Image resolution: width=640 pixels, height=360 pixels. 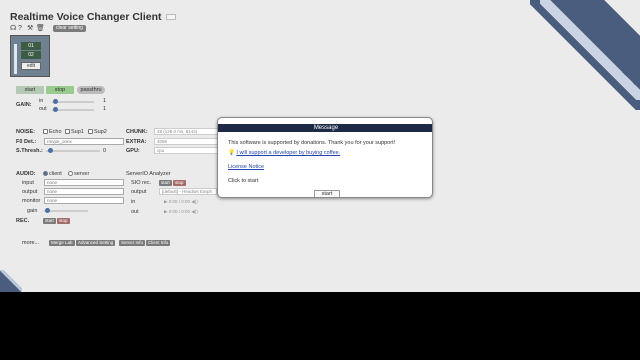 I want to click on sthresh-value: 0, so click(x=105, y=151).